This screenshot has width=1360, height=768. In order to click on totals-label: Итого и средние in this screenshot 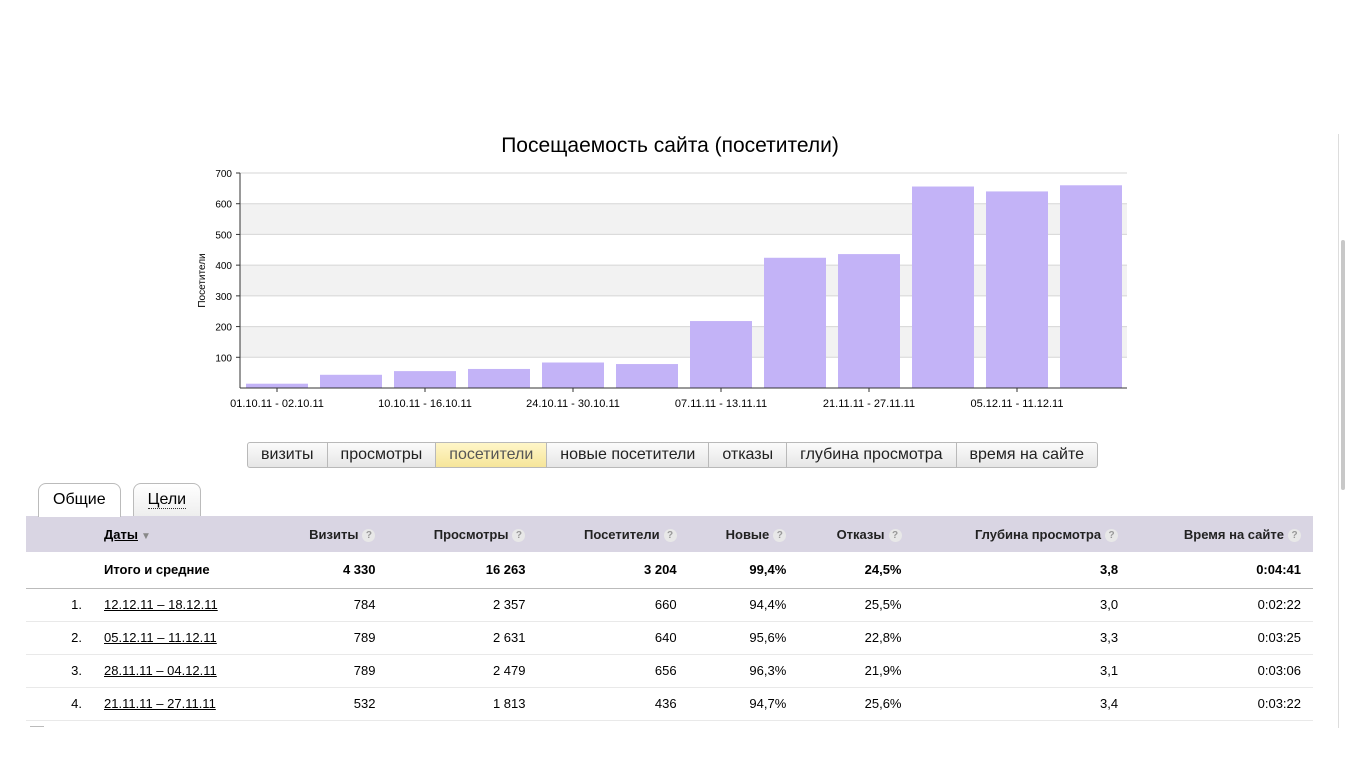, I will do `click(157, 570)`.